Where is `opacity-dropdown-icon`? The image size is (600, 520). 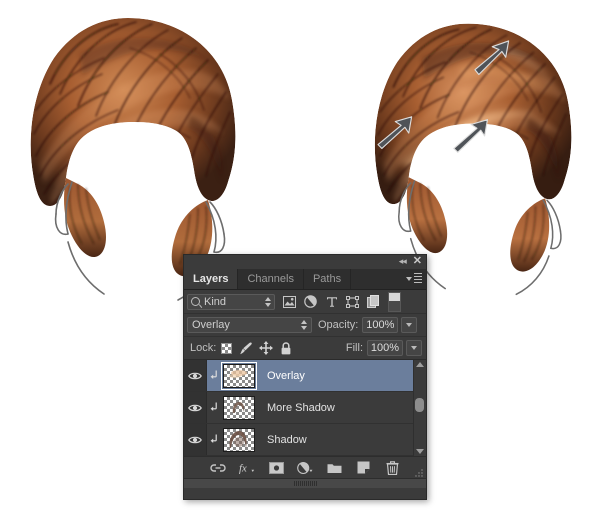
opacity-dropdown-icon is located at coordinates (409, 325).